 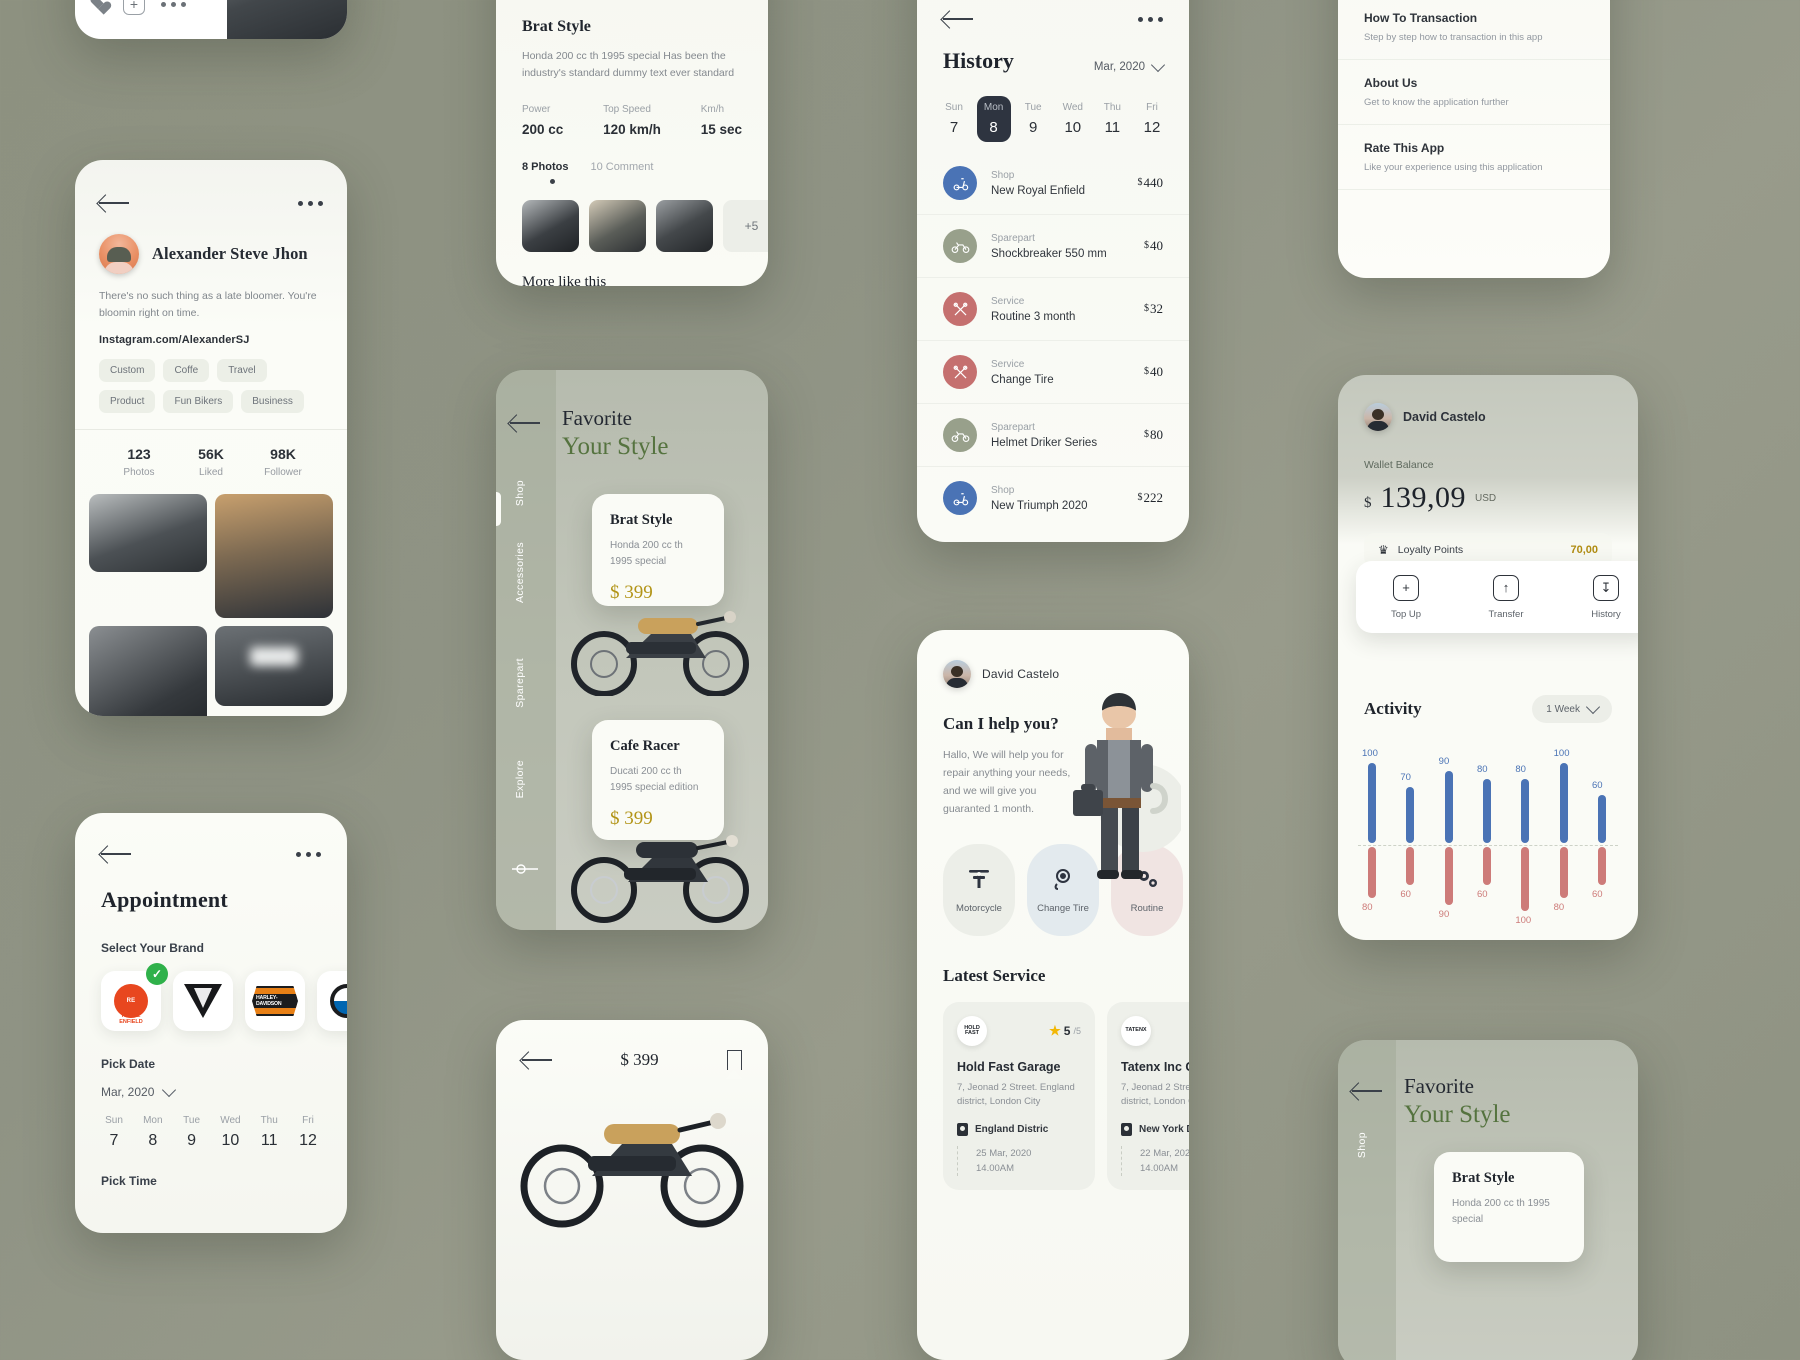 What do you see at coordinates (721, 129) in the screenshot?
I see `spec-value: 15 sec` at bounding box center [721, 129].